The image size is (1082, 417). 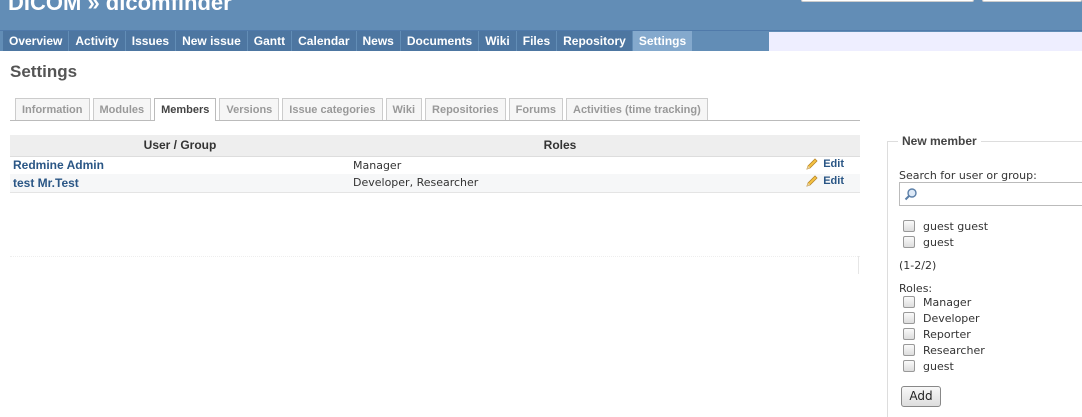 What do you see at coordinates (535, 109) in the screenshot?
I see `tab-forums: Forums` at bounding box center [535, 109].